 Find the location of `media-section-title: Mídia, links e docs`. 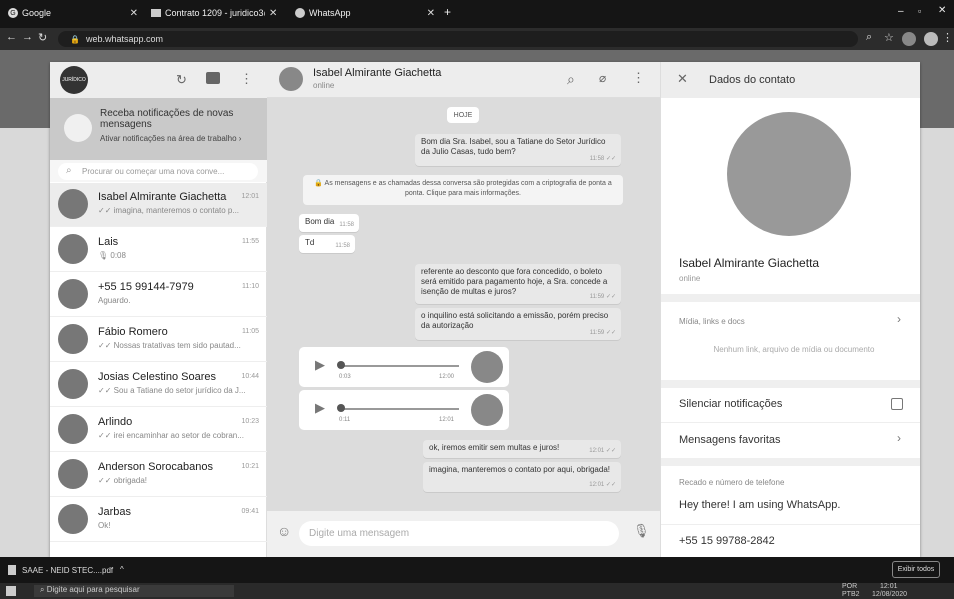

media-section-title: Mídia, links e docs is located at coordinates (712, 321).